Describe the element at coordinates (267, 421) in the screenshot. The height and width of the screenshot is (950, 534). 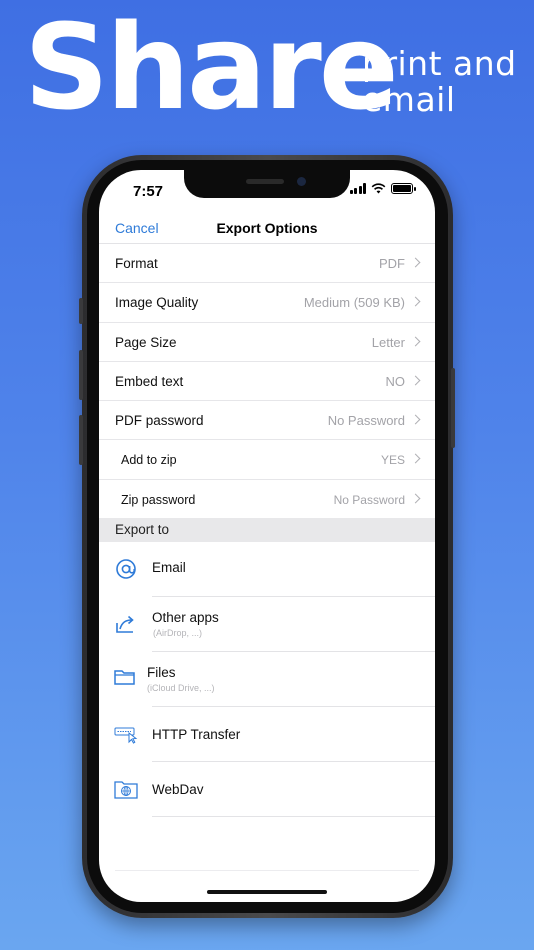
I see `setting-row-pdf-password: PDF password No Password` at that location.